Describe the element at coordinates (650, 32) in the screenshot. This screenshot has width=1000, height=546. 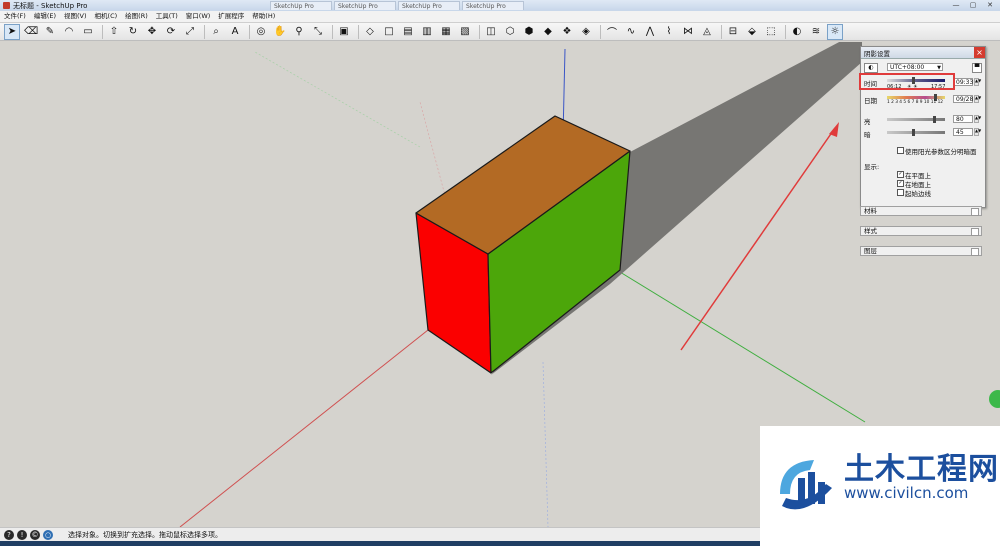
I see `sandbox-3-button: ⋀` at that location.